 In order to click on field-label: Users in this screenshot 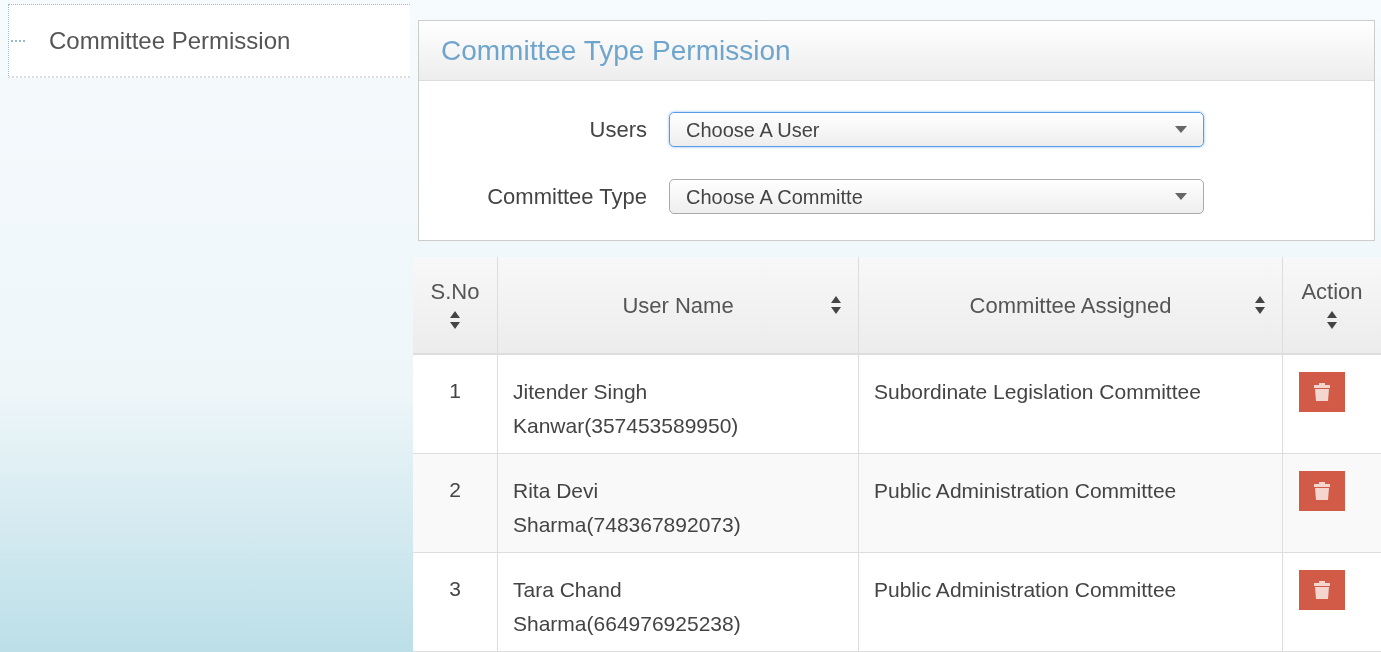, I will do `click(618, 130)`.